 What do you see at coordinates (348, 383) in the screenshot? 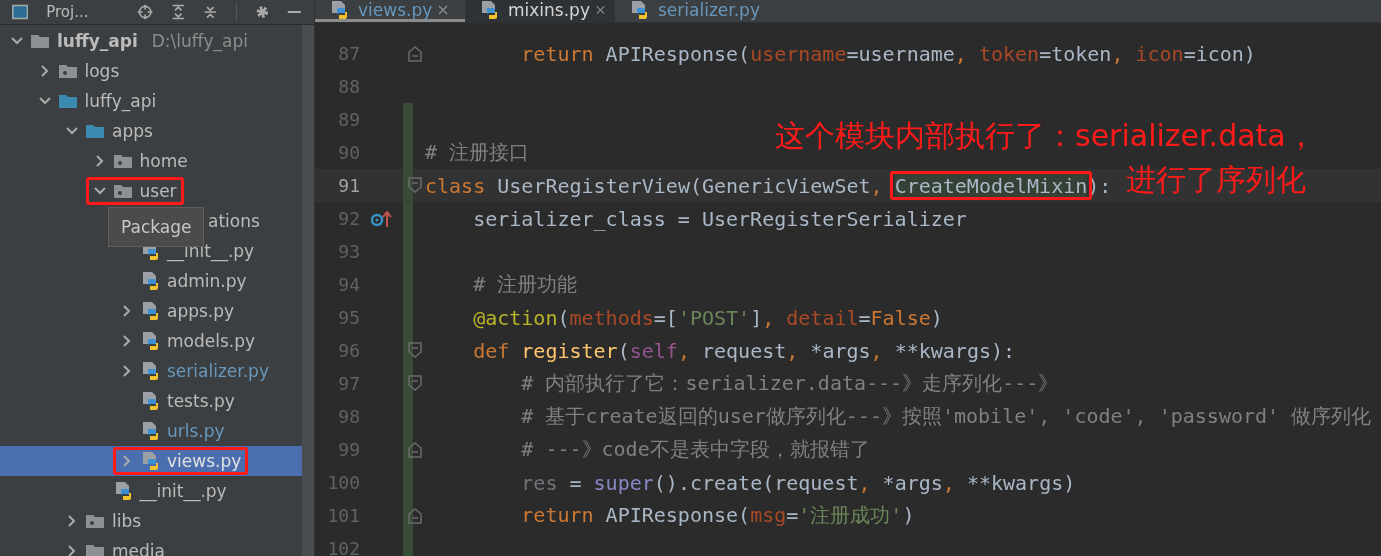
I see `line-number: 97` at bounding box center [348, 383].